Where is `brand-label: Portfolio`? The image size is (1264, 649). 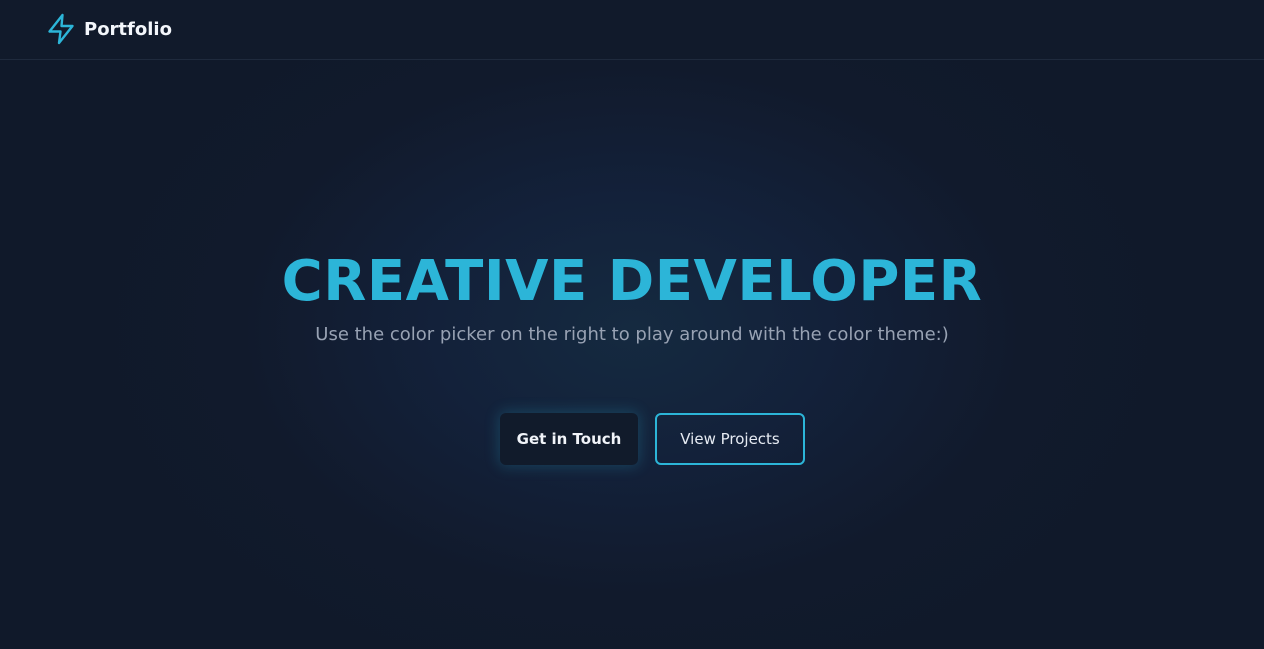 brand-label: Portfolio is located at coordinates (128, 29).